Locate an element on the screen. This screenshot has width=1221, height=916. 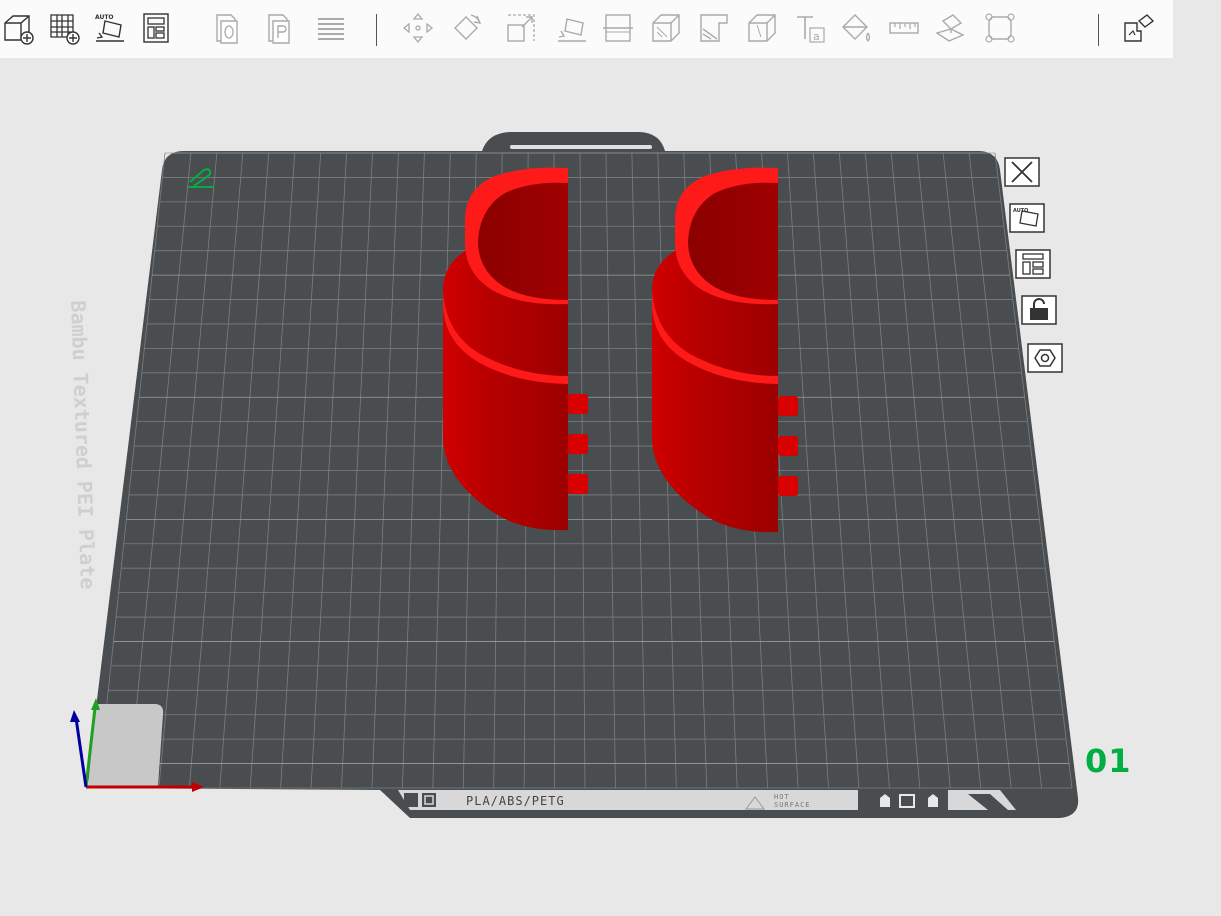
cube-plus-icon is located at coordinates (19, 30).